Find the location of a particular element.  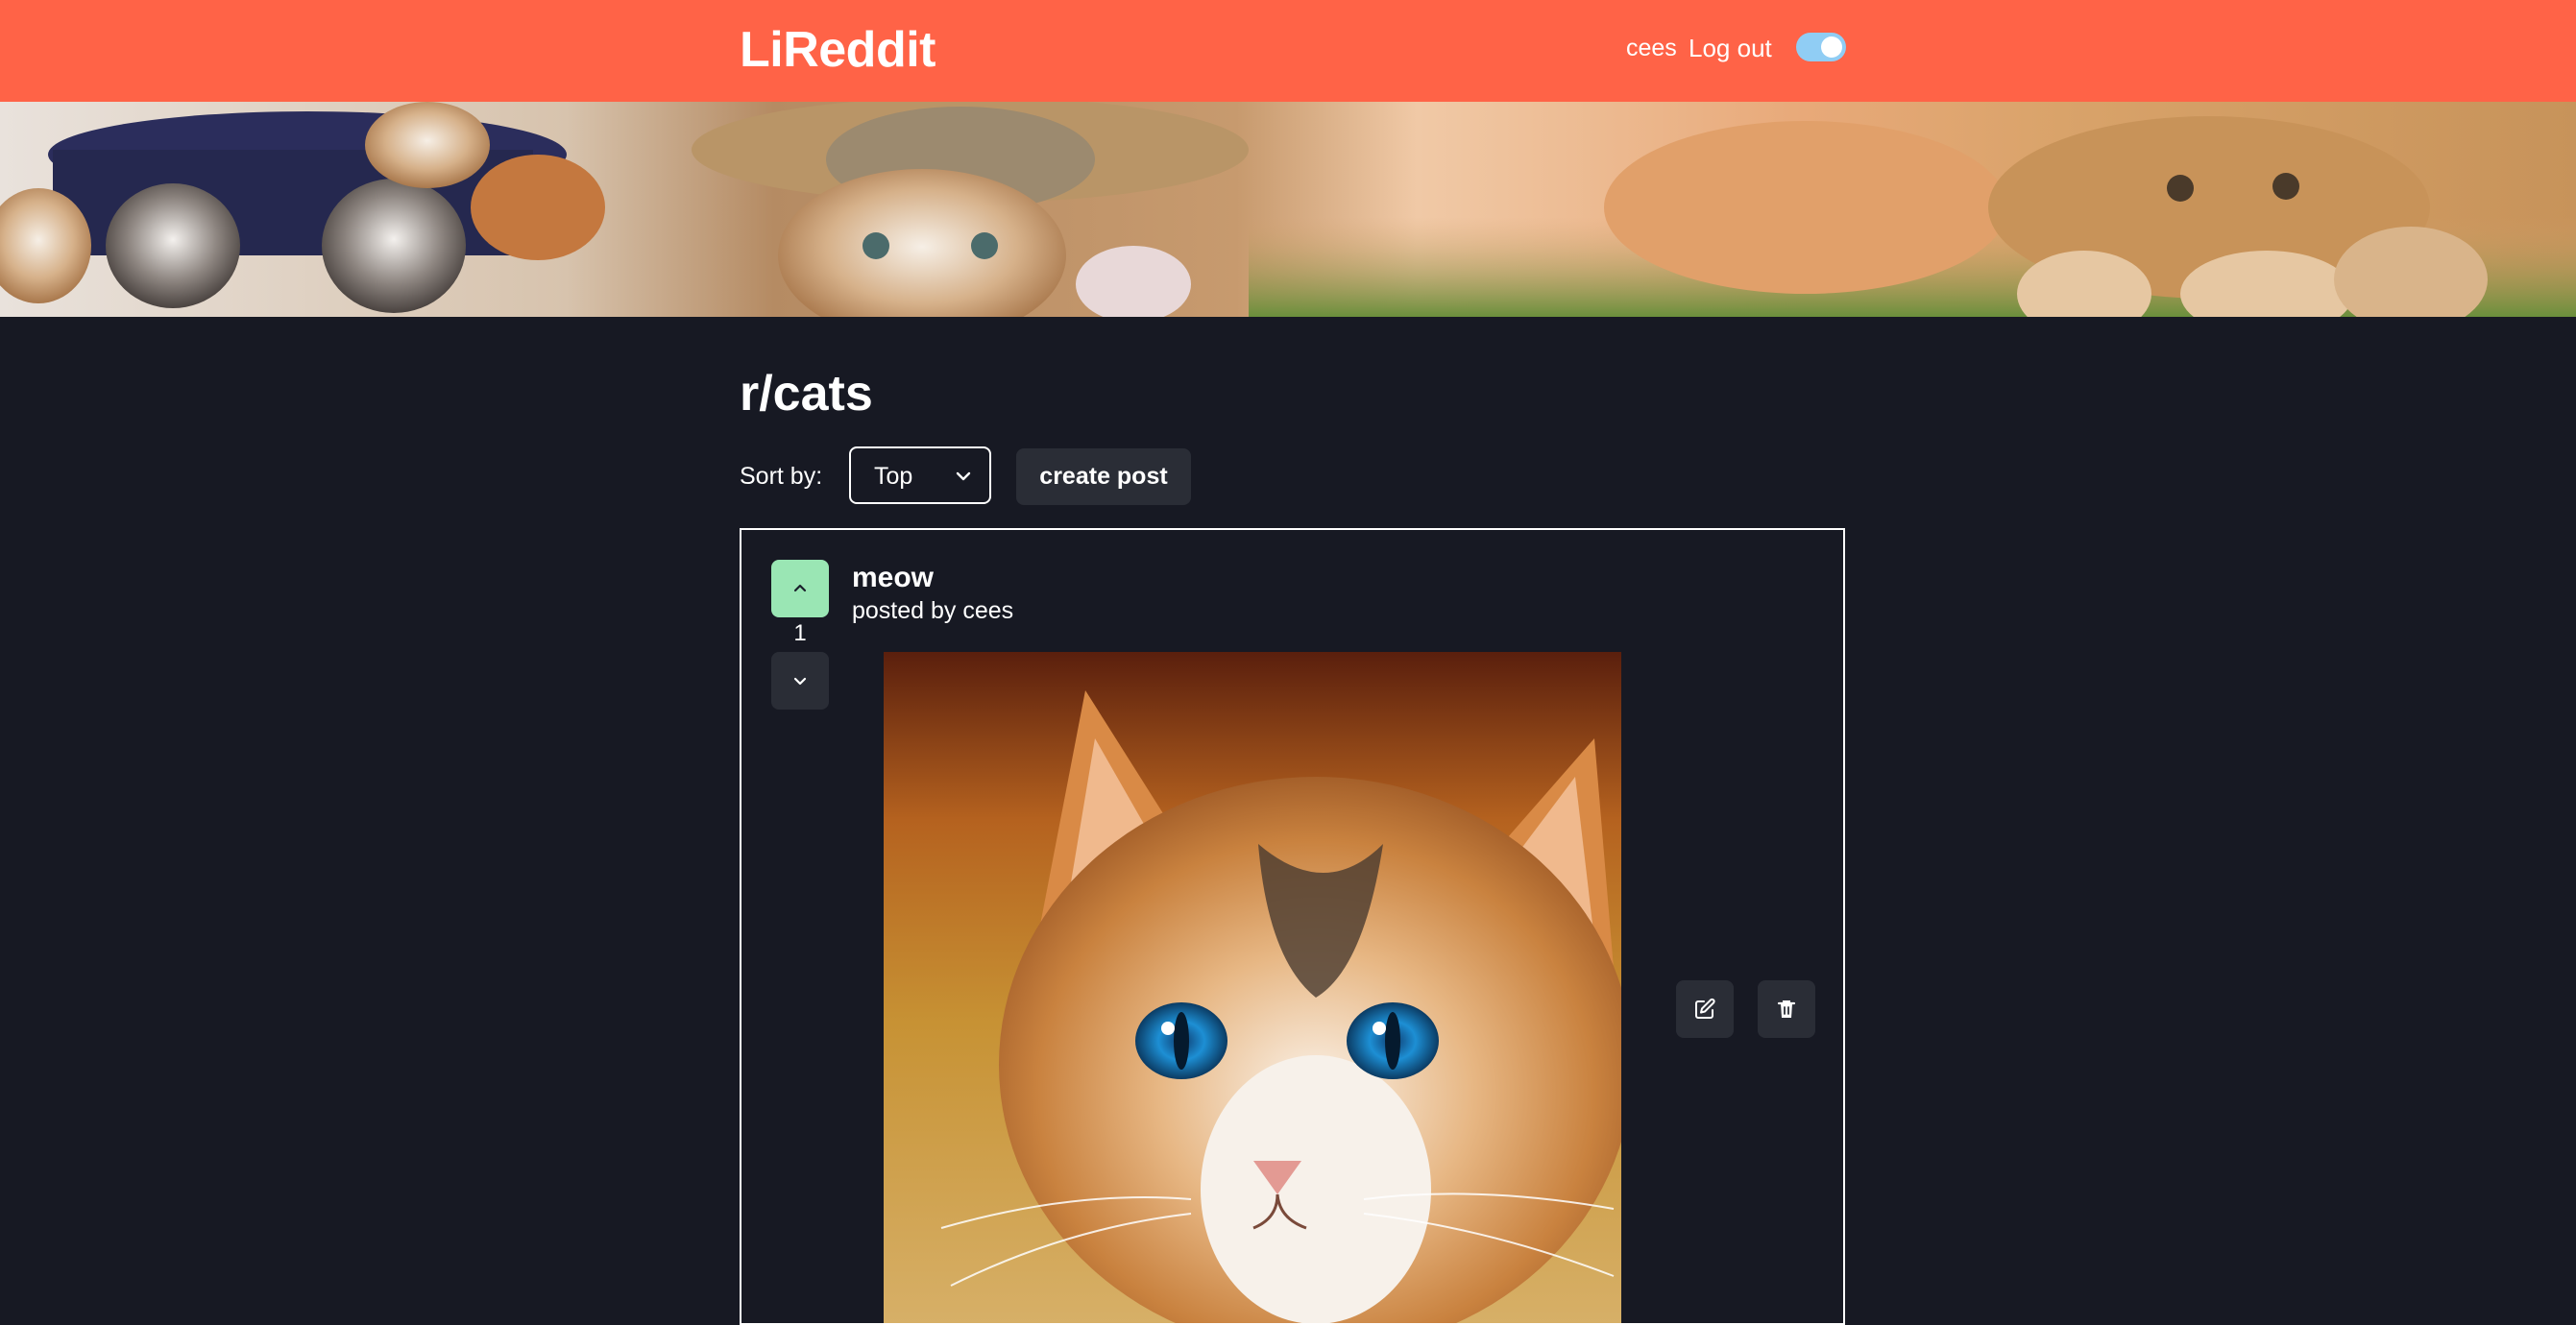

upvote-button is located at coordinates (800, 589).